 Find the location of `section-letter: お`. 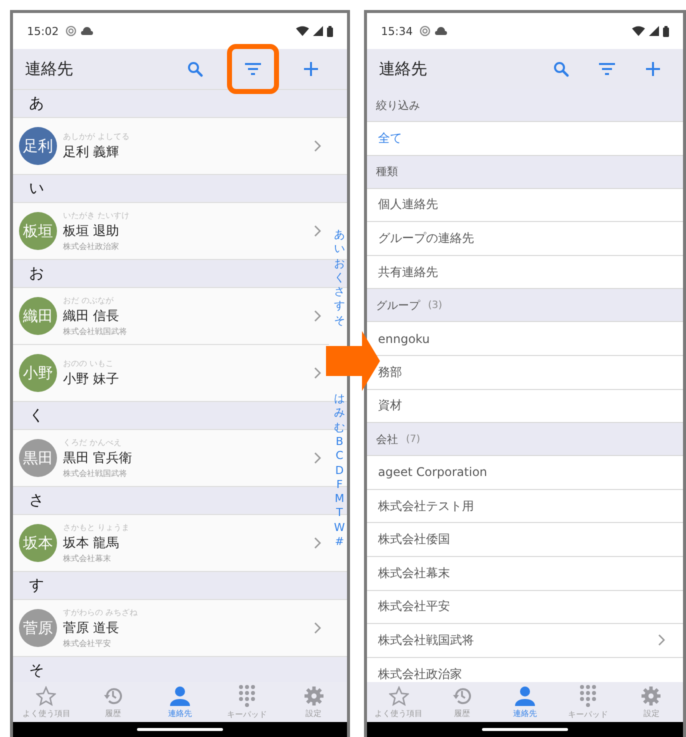

section-letter: お is located at coordinates (36, 273).